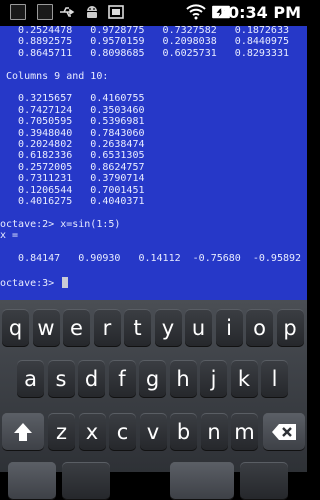 Image resolution: width=320 pixels, height=500 pixels. I want to click on terminal-line: Columns 9 and 10:, so click(54, 76).